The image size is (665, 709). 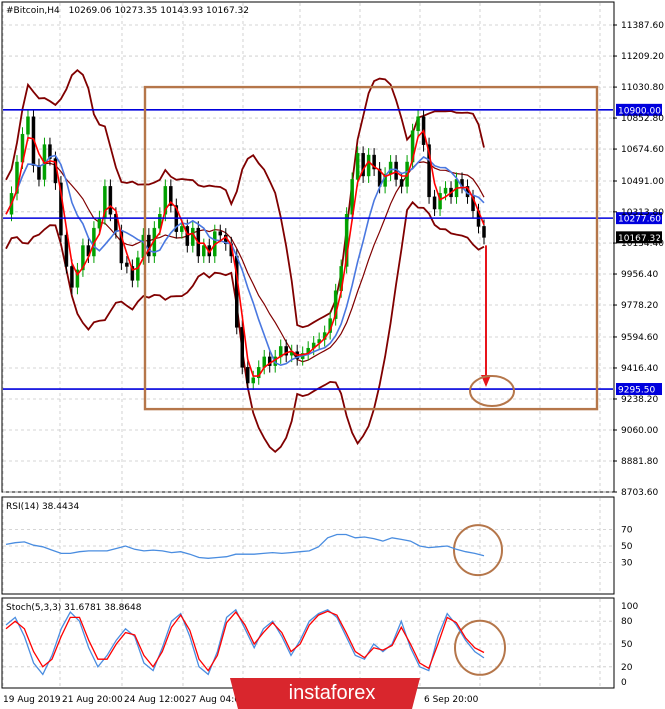 What do you see at coordinates (639, 338) in the screenshot?
I see `price-tick-label: 9594.60` at bounding box center [639, 338].